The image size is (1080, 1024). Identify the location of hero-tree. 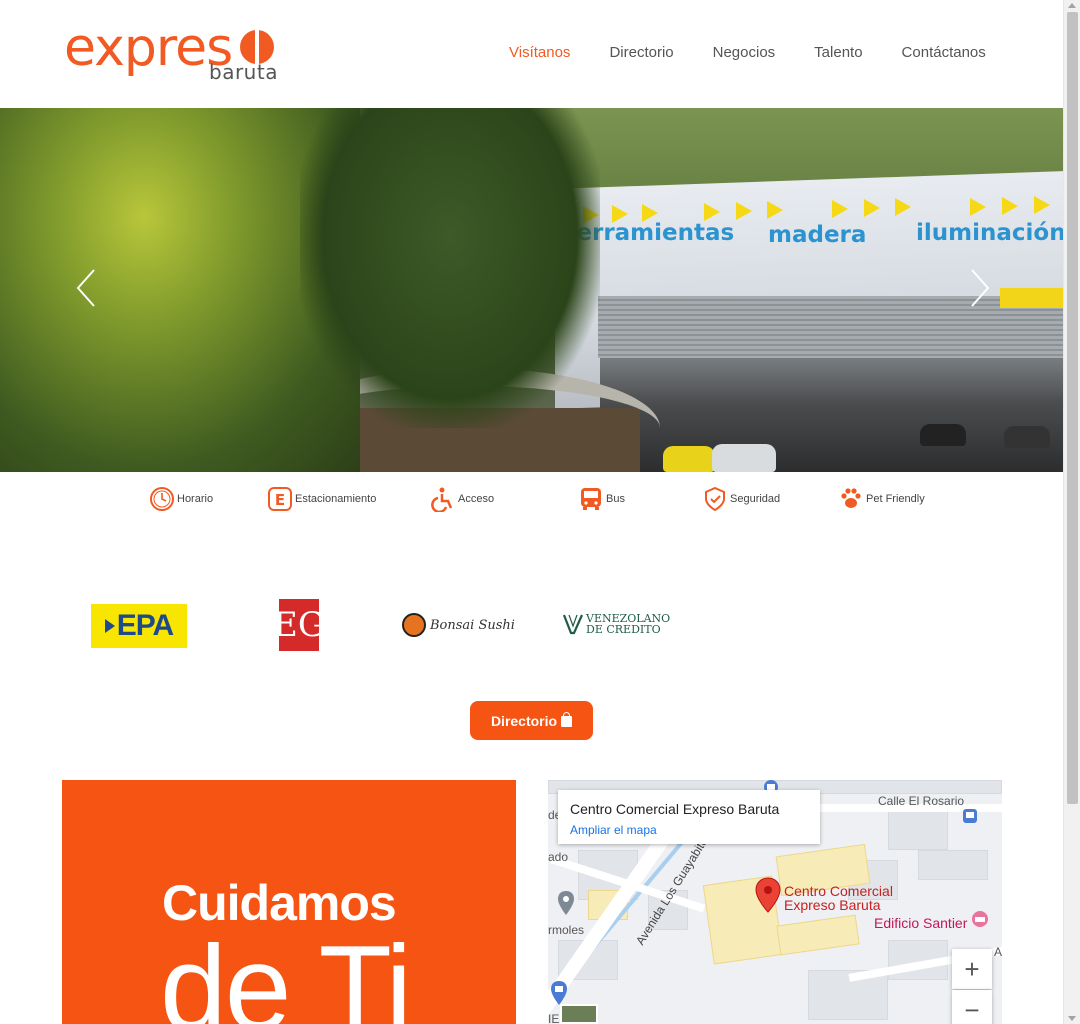
(450, 268).